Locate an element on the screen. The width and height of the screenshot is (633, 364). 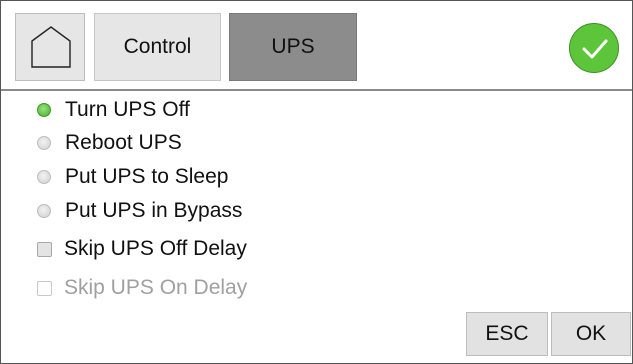
ok-button: OK is located at coordinates (591, 334).